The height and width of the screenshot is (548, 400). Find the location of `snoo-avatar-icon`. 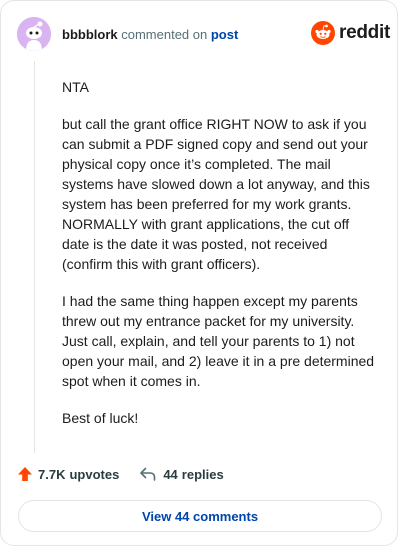

snoo-avatar-icon is located at coordinates (34, 34).